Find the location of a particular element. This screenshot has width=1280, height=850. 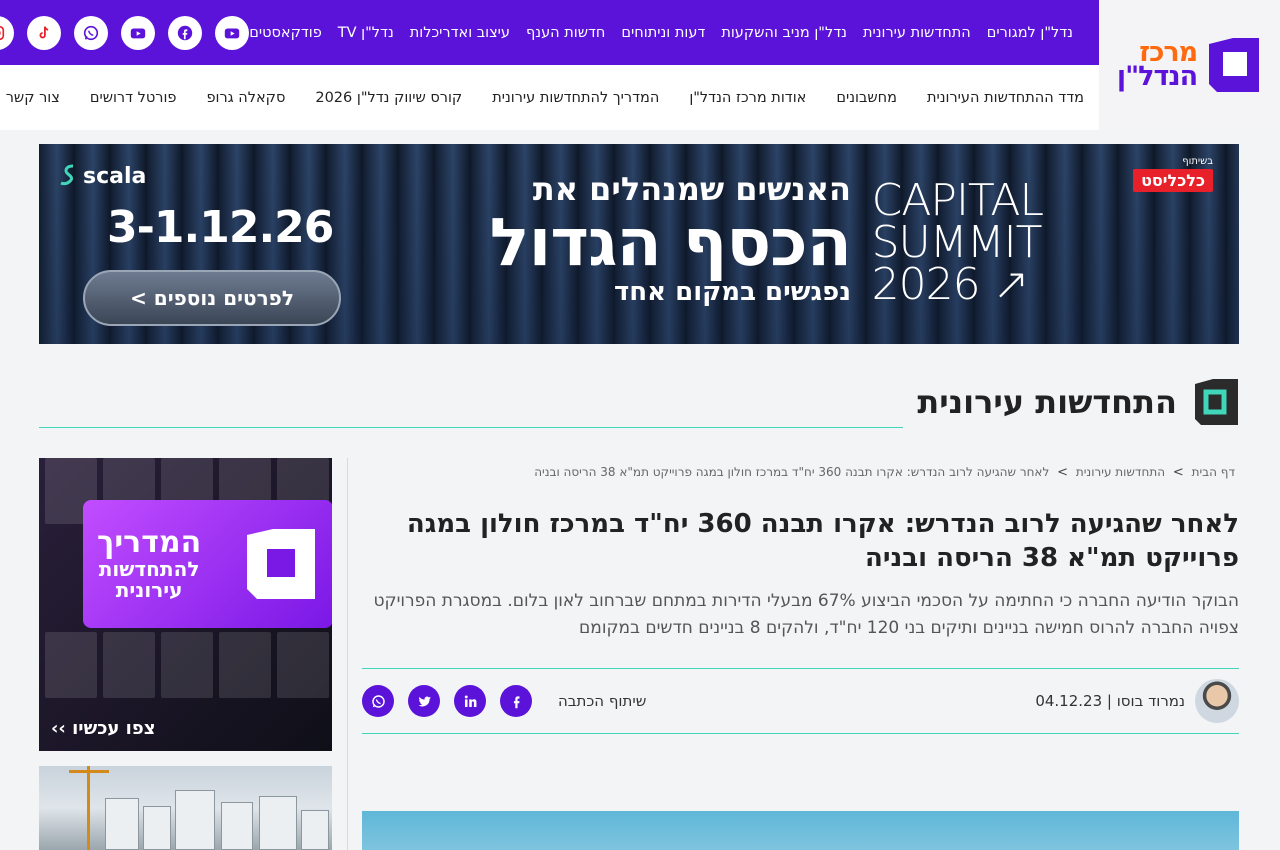

social-links is located at coordinates (125, 32).